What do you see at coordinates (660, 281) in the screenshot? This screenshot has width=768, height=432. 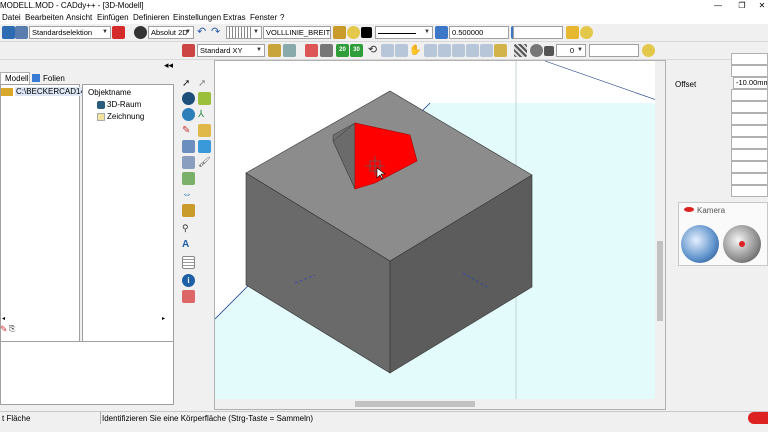 I see `vscroll-thumb` at bounding box center [660, 281].